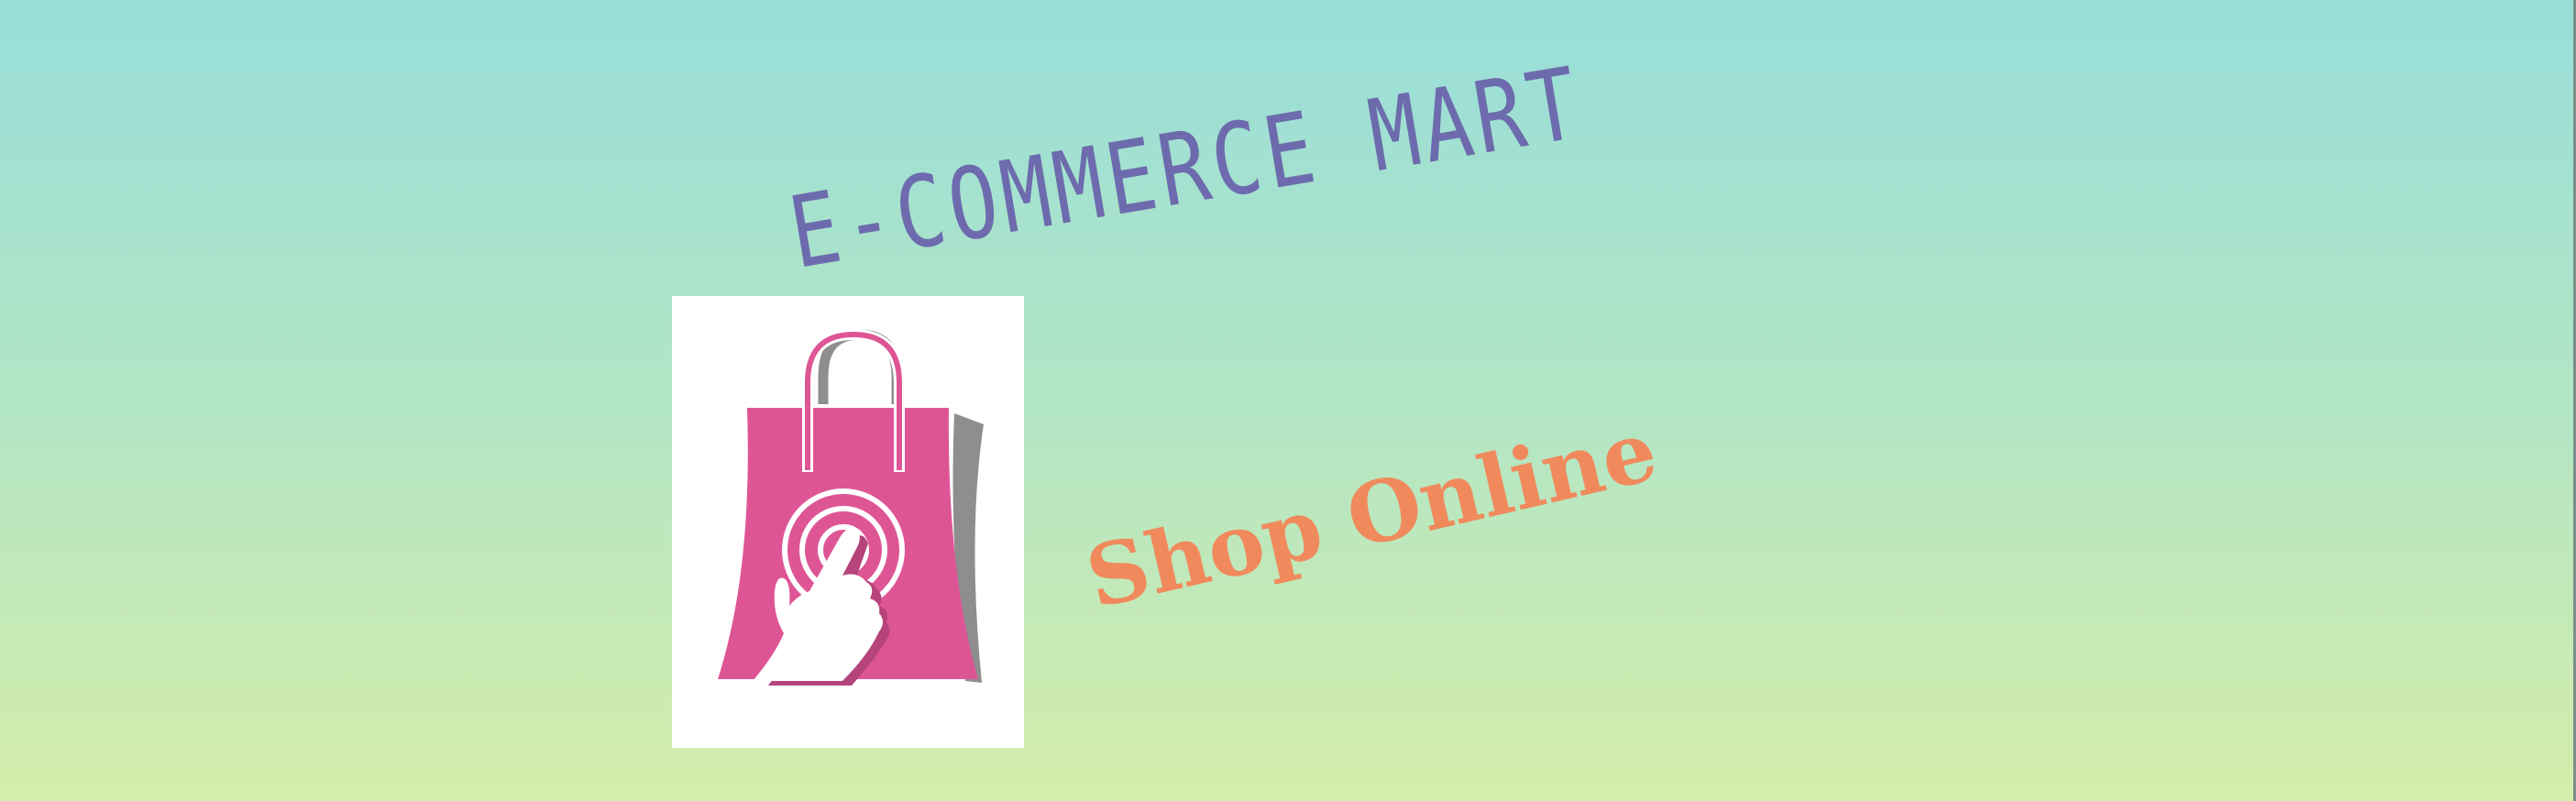 This screenshot has height=801, width=2576. I want to click on shopping-bag-with-tap-icon, so click(851, 507).